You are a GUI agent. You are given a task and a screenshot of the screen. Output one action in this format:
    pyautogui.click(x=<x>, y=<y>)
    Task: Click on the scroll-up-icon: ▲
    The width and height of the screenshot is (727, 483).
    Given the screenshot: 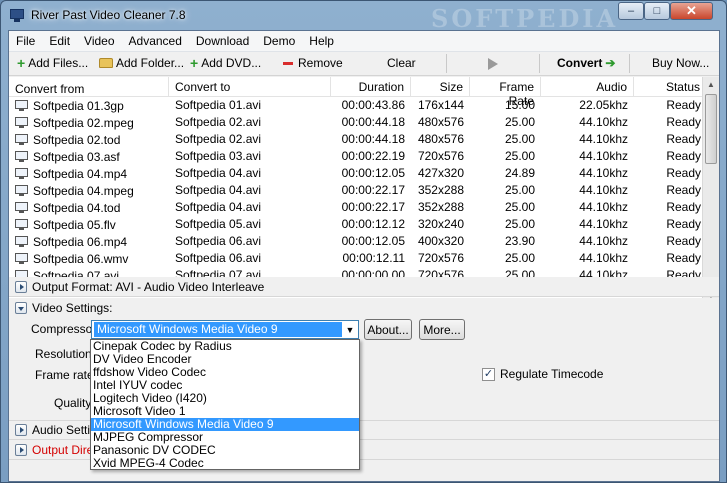 What is the action you would take?
    pyautogui.click(x=711, y=84)
    